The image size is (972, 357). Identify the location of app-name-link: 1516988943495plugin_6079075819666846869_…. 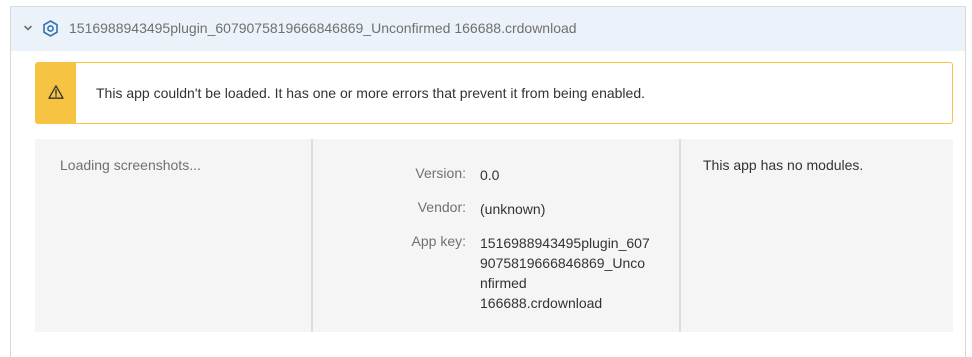
(323, 28).